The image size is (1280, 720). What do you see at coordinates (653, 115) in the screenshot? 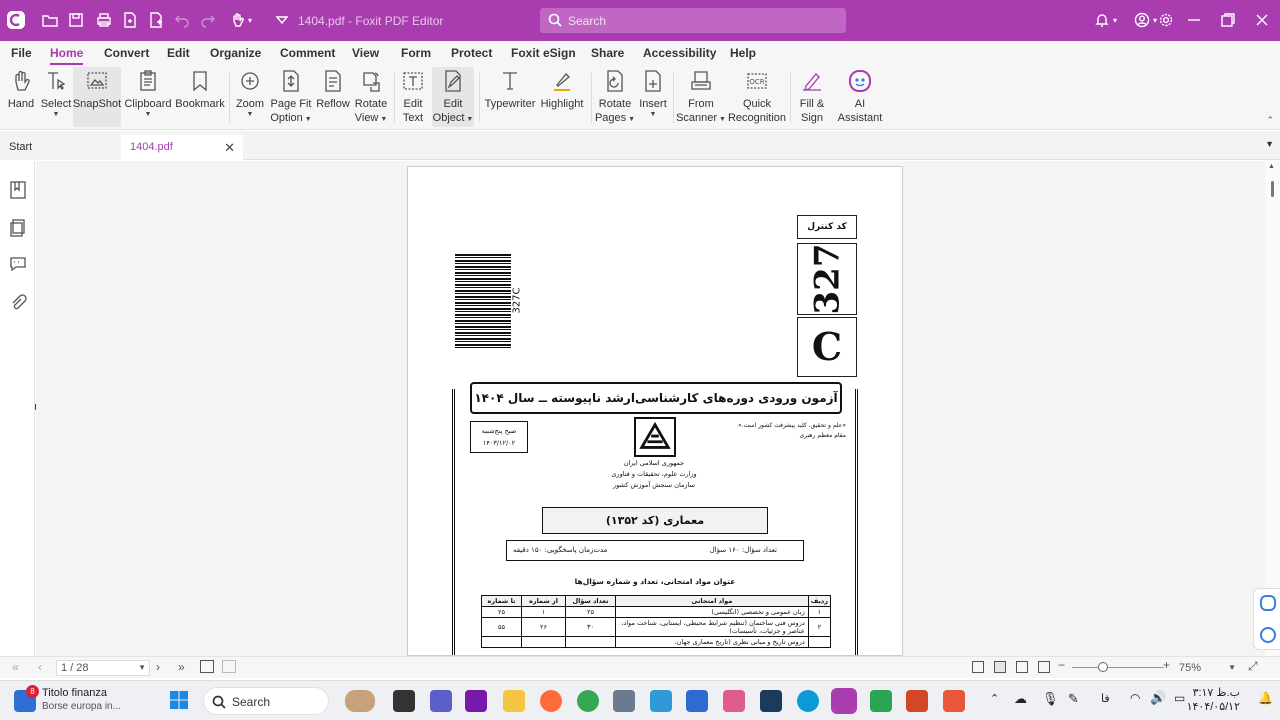
I see `insert-dropdown-icon: ▼` at bounding box center [653, 115].